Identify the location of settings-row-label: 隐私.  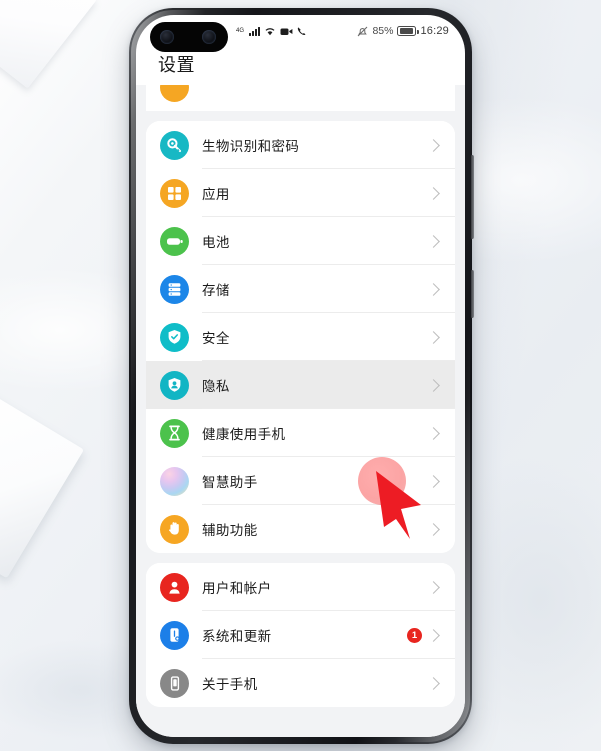
(216, 386).